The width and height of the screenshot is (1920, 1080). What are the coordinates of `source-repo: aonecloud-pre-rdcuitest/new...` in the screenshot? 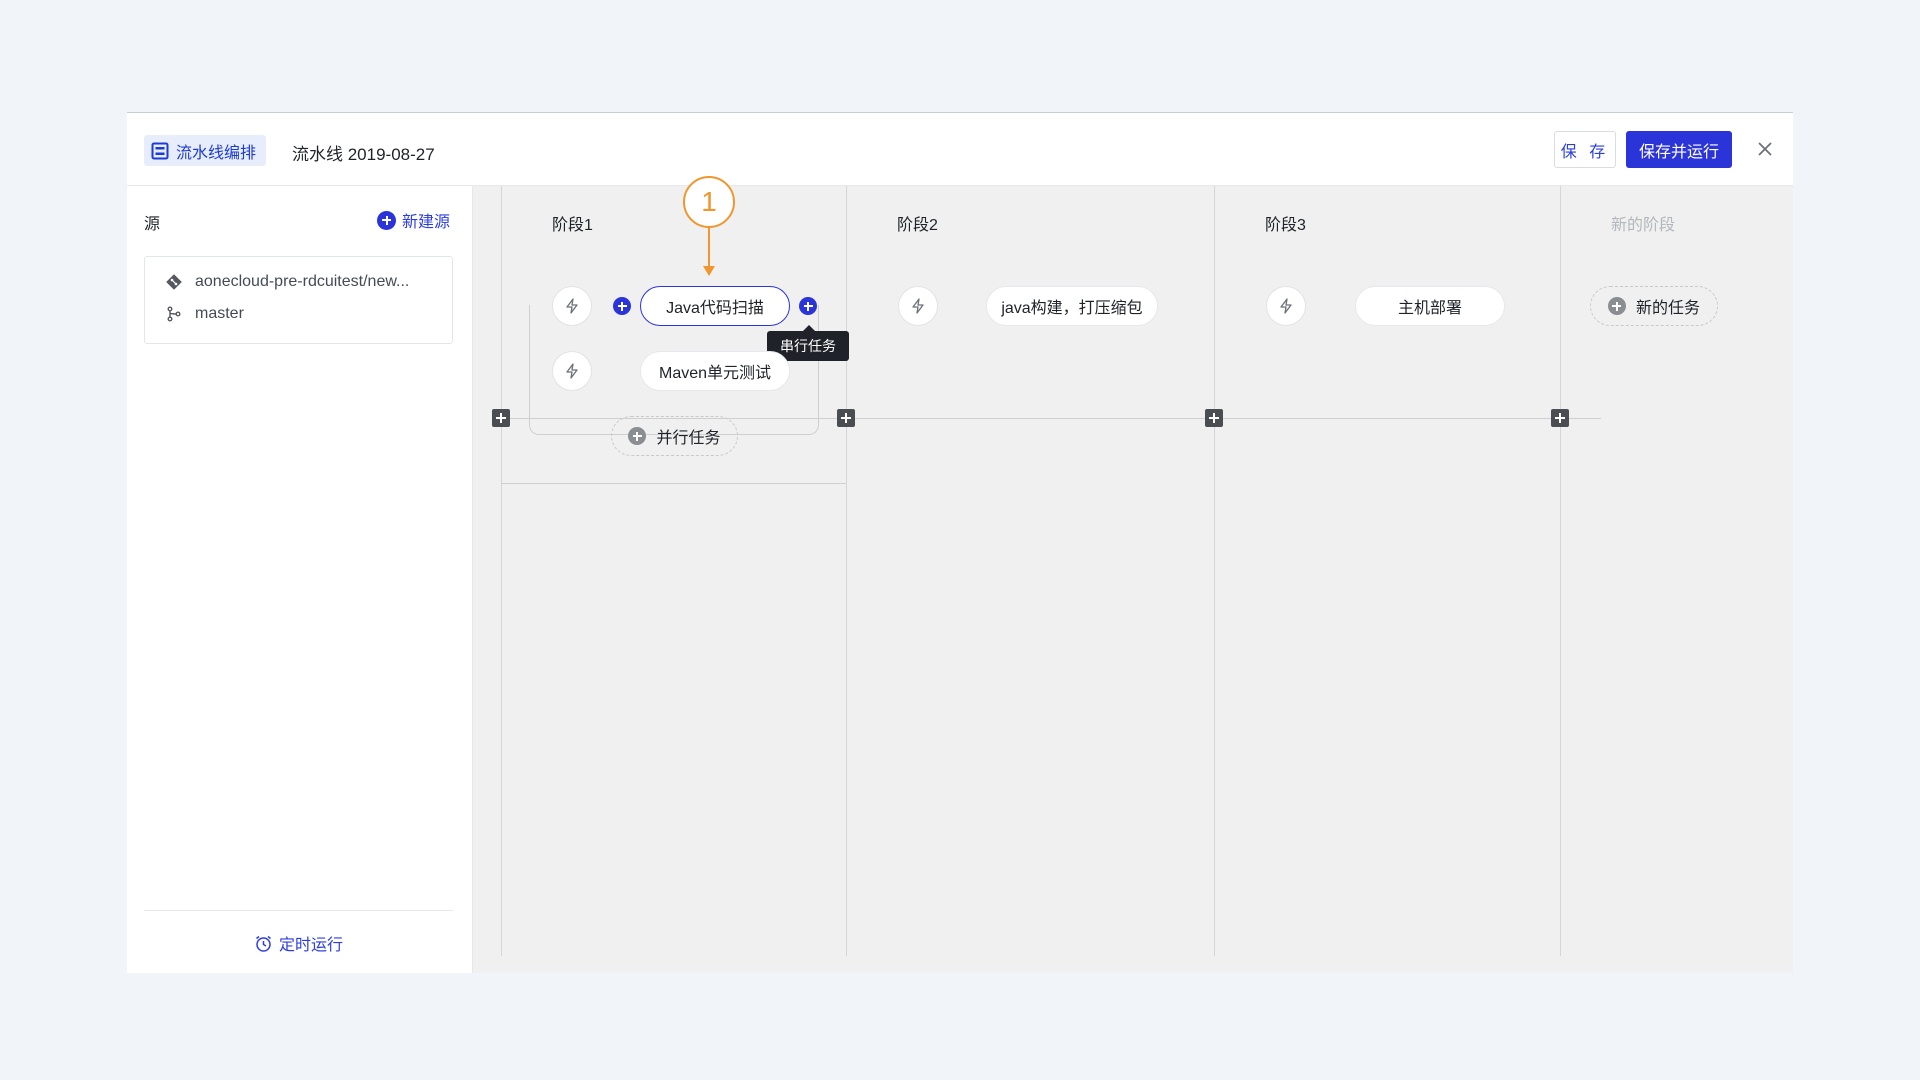 It's located at (302, 281).